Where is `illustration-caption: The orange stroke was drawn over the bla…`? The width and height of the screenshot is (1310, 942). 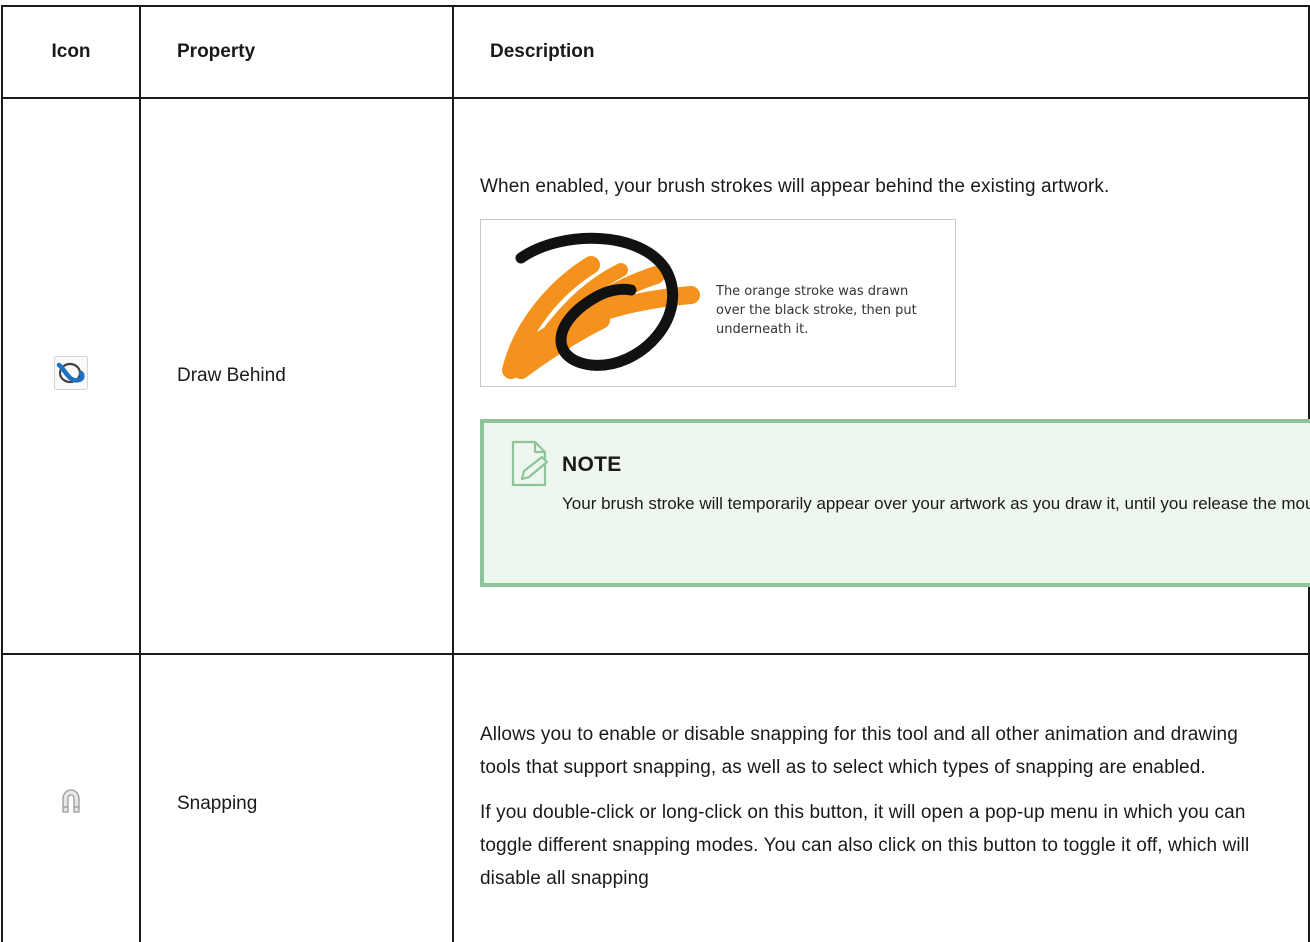 illustration-caption: The orange stroke was drawn over the bla… is located at coordinates (816, 310).